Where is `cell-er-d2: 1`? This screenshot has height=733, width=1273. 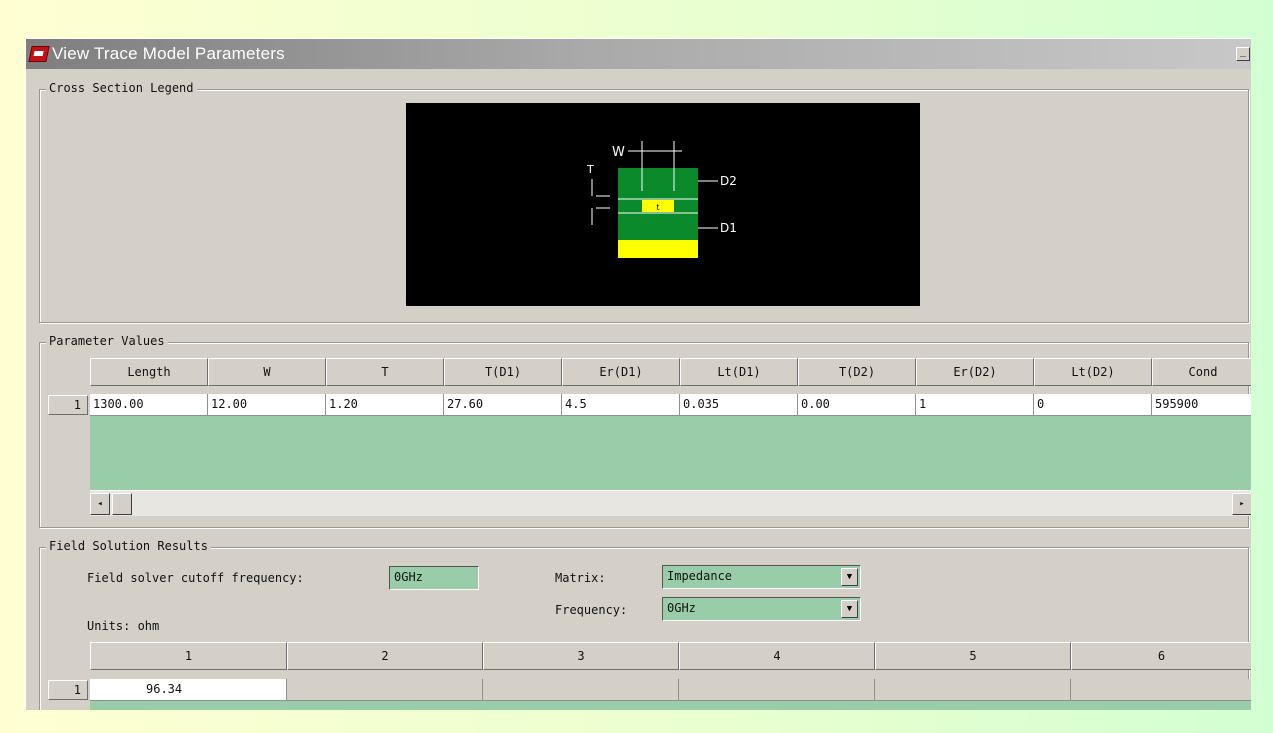 cell-er-d2: 1 is located at coordinates (975, 405).